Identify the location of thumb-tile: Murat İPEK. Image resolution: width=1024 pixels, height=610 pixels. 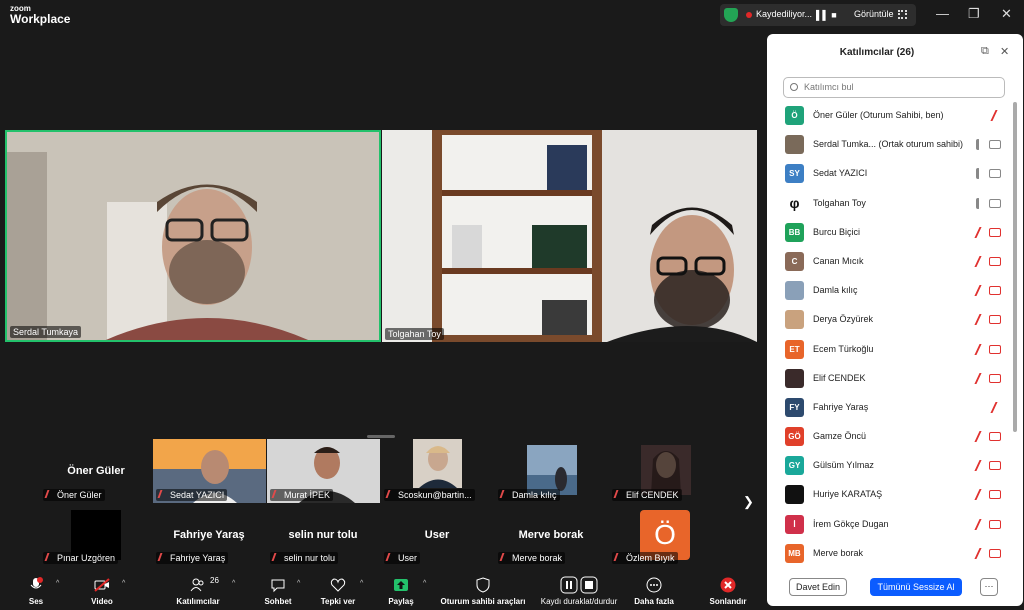
(323, 471).